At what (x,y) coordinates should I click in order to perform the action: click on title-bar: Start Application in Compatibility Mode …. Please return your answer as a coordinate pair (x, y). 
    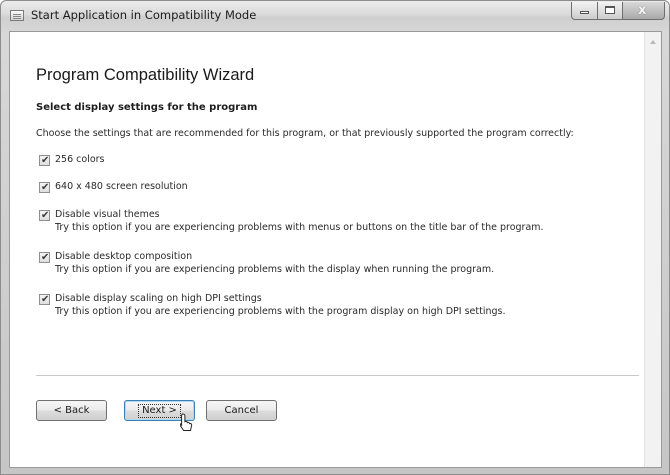
    Looking at the image, I should click on (335, 16).